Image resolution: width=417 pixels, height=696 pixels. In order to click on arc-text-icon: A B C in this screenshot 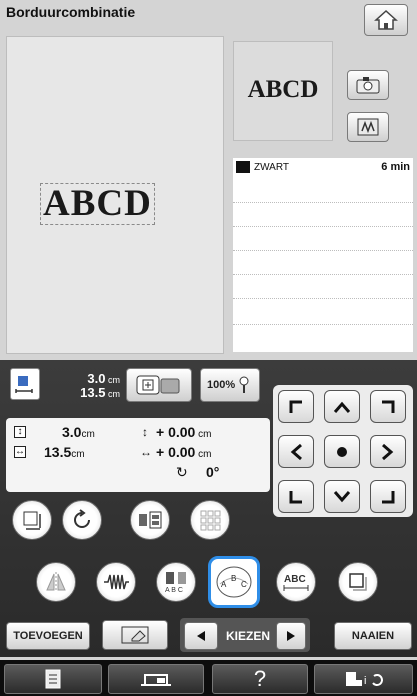, I will do `click(234, 582)`.